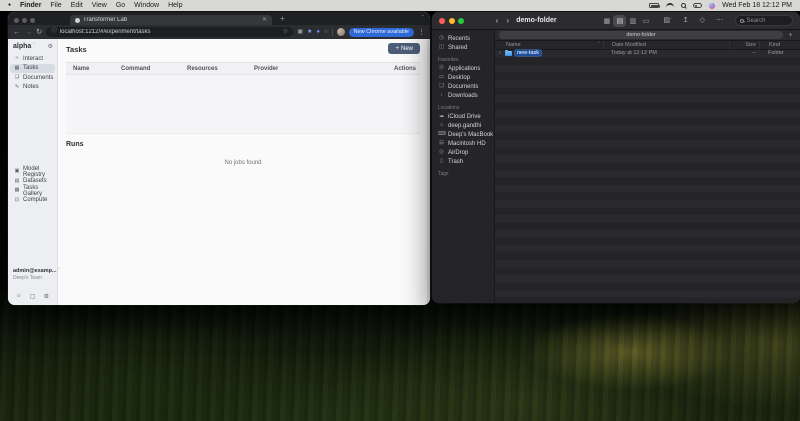 Image resolution: width=800 pixels, height=421 pixels. I want to click on extension-icon: ★, so click(309, 32).